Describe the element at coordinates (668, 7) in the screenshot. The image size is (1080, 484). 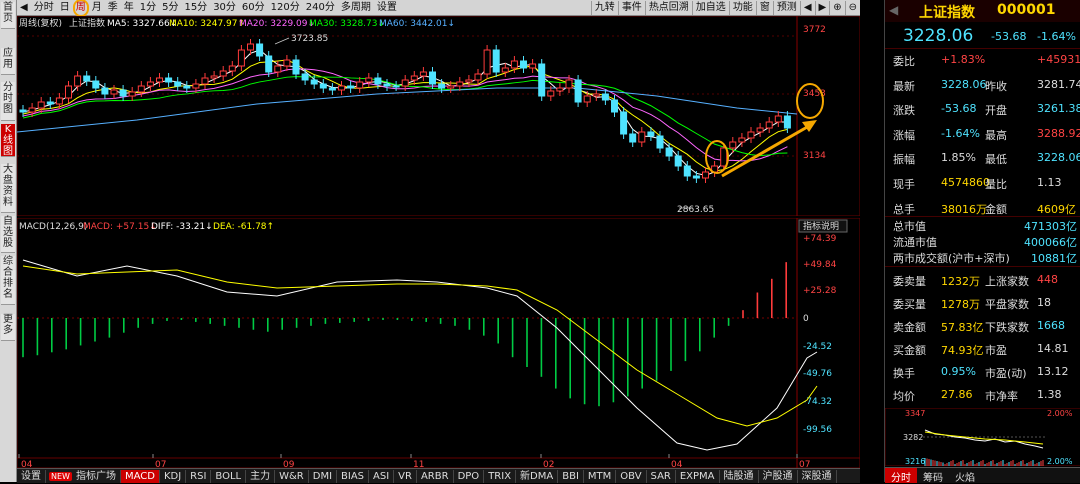
I see `hotspot-button: 热点回溯` at that location.